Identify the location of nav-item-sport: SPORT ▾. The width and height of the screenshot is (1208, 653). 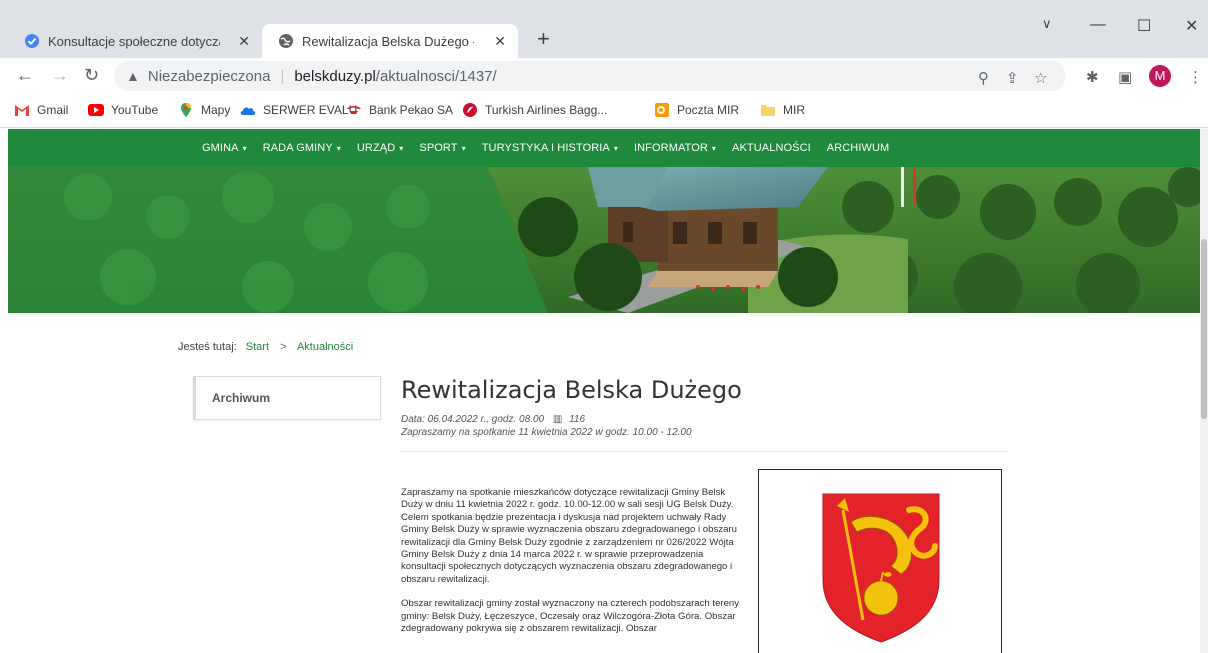
(442, 148).